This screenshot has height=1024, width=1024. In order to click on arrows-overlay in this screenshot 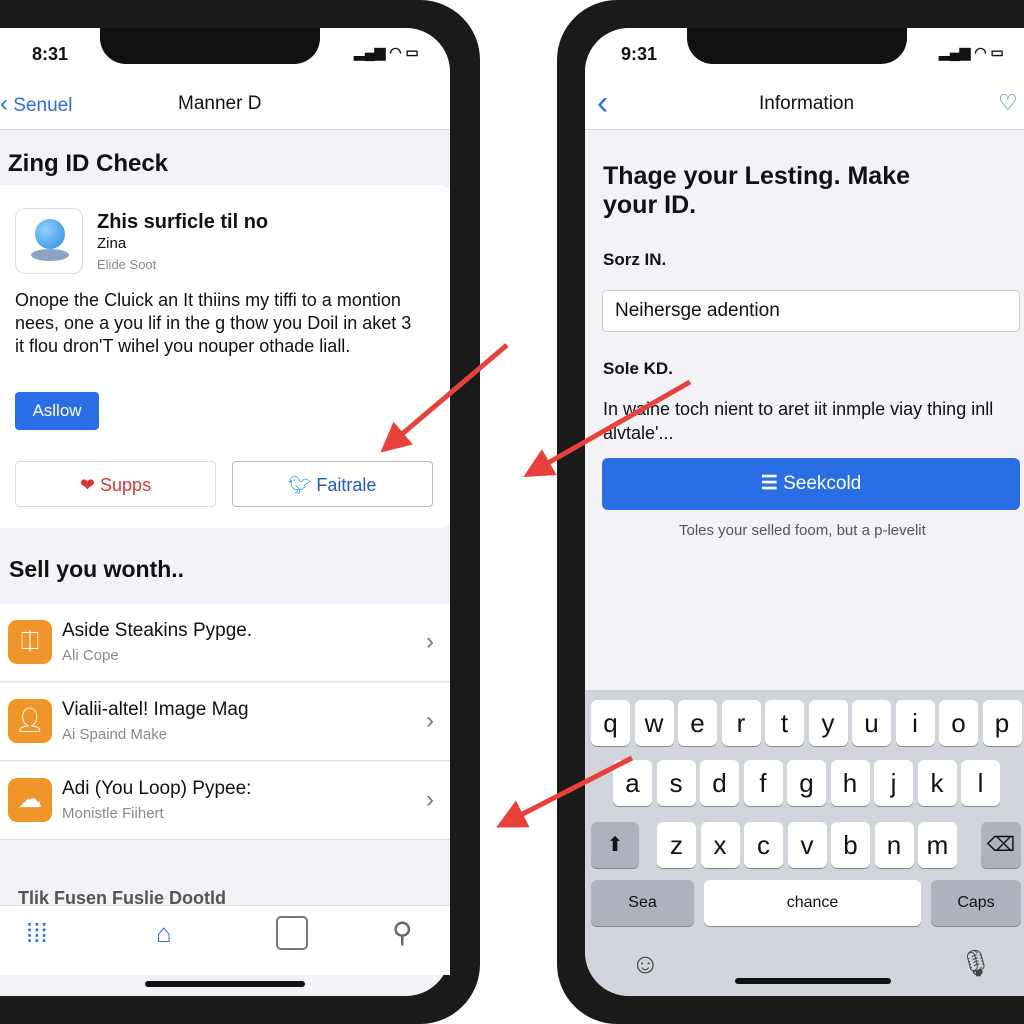, I will do `click(536, 585)`.